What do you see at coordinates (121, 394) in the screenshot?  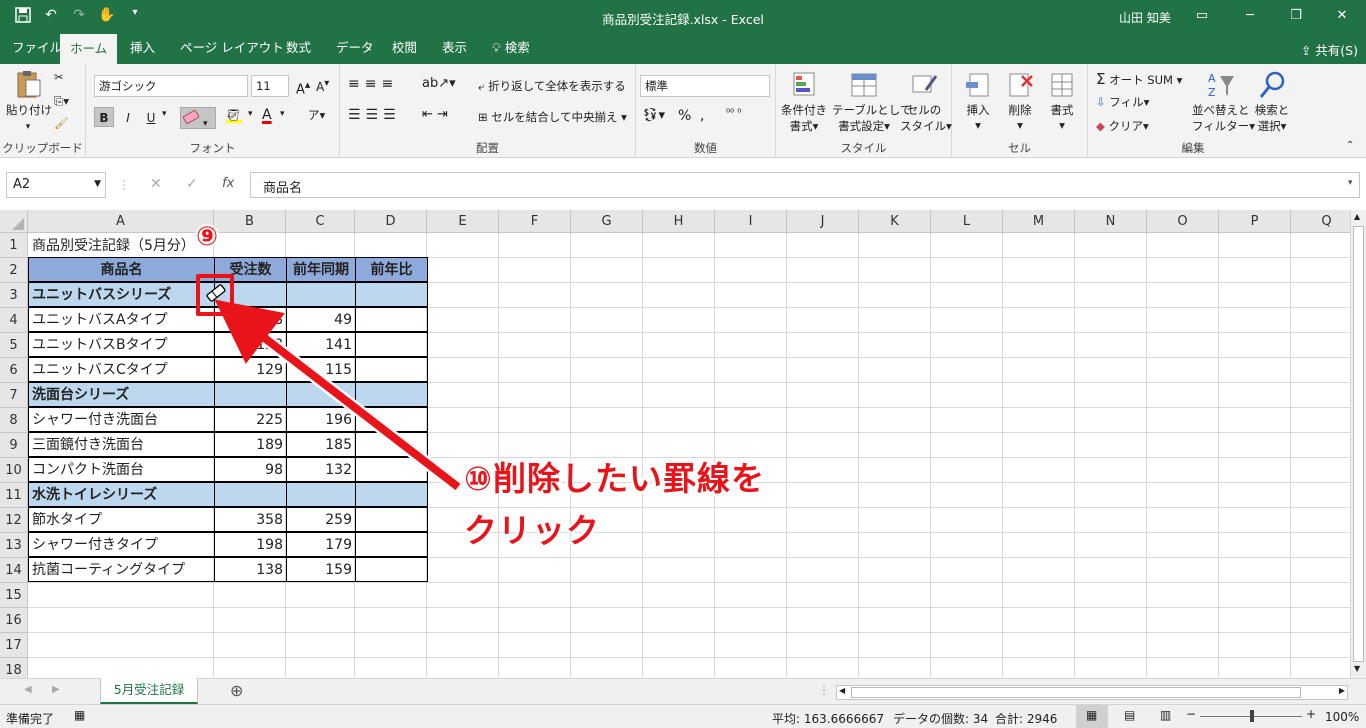 I see `category-cell: 洗面台シリーズ` at bounding box center [121, 394].